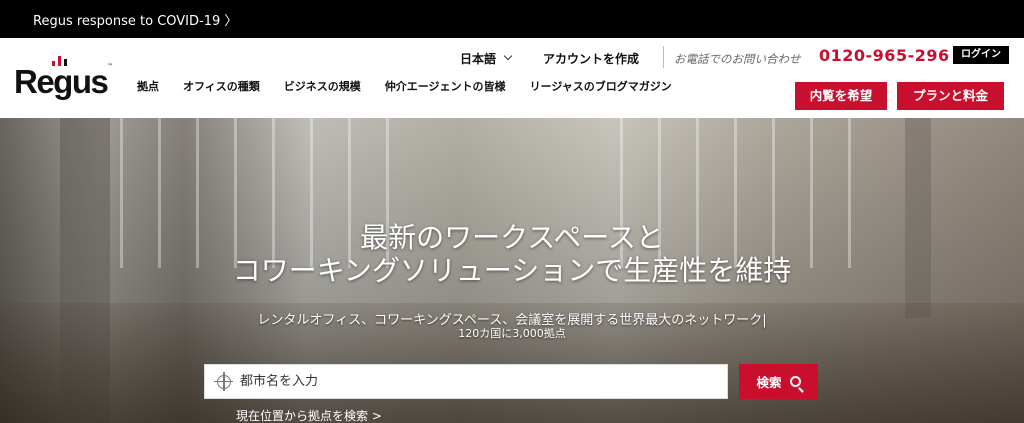 The width and height of the screenshot is (1024, 423). I want to click on background-pillar, so click(918, 218).